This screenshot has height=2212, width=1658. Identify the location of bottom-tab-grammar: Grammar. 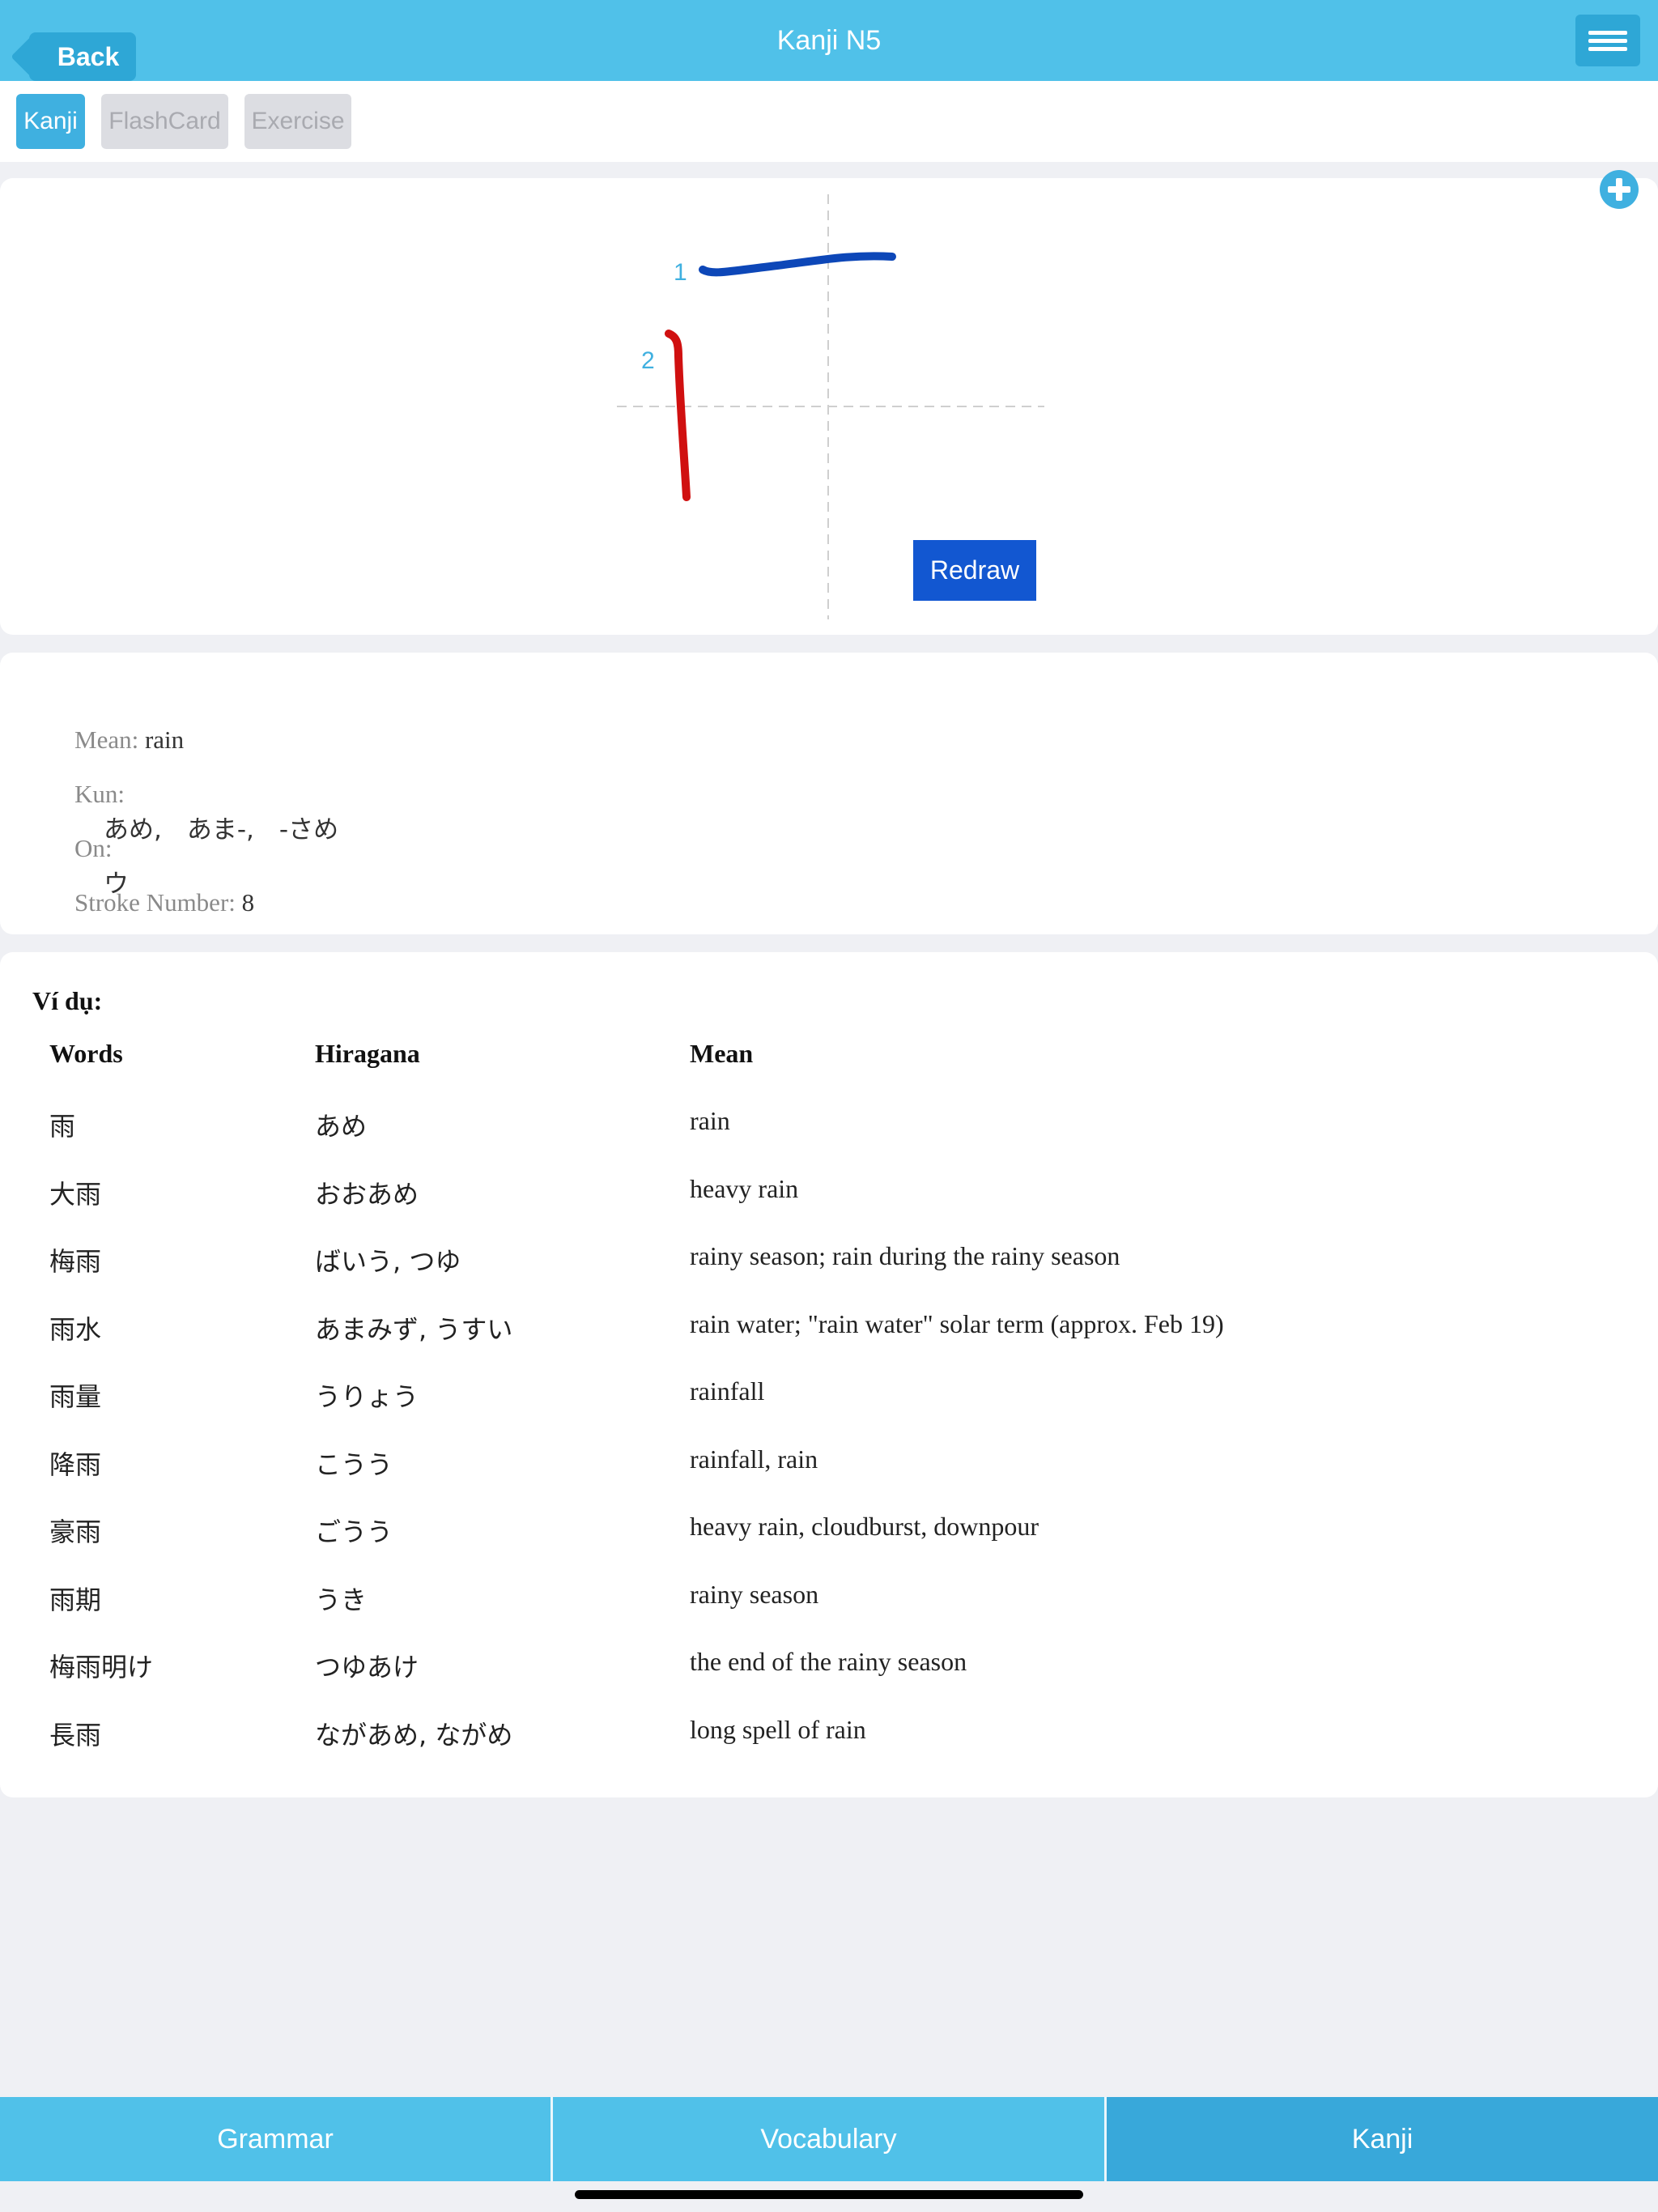
(275, 2139).